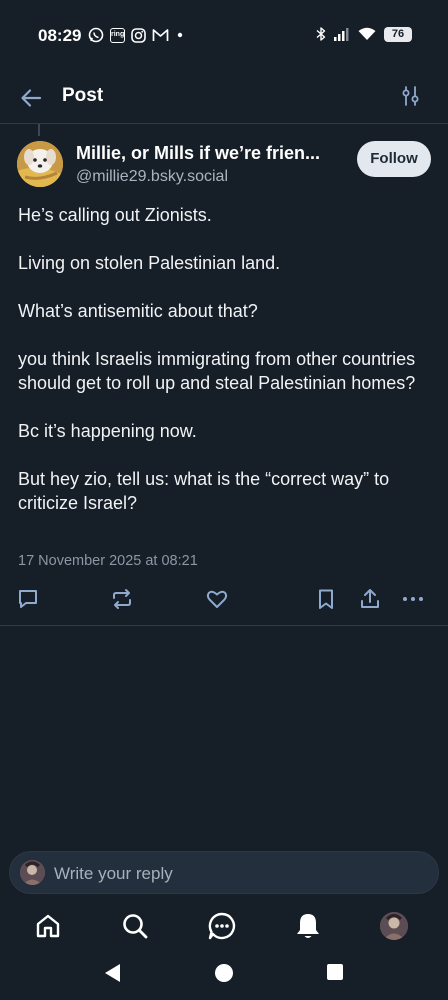 This screenshot has width=448, height=1000. I want to click on share-icon, so click(370, 598).